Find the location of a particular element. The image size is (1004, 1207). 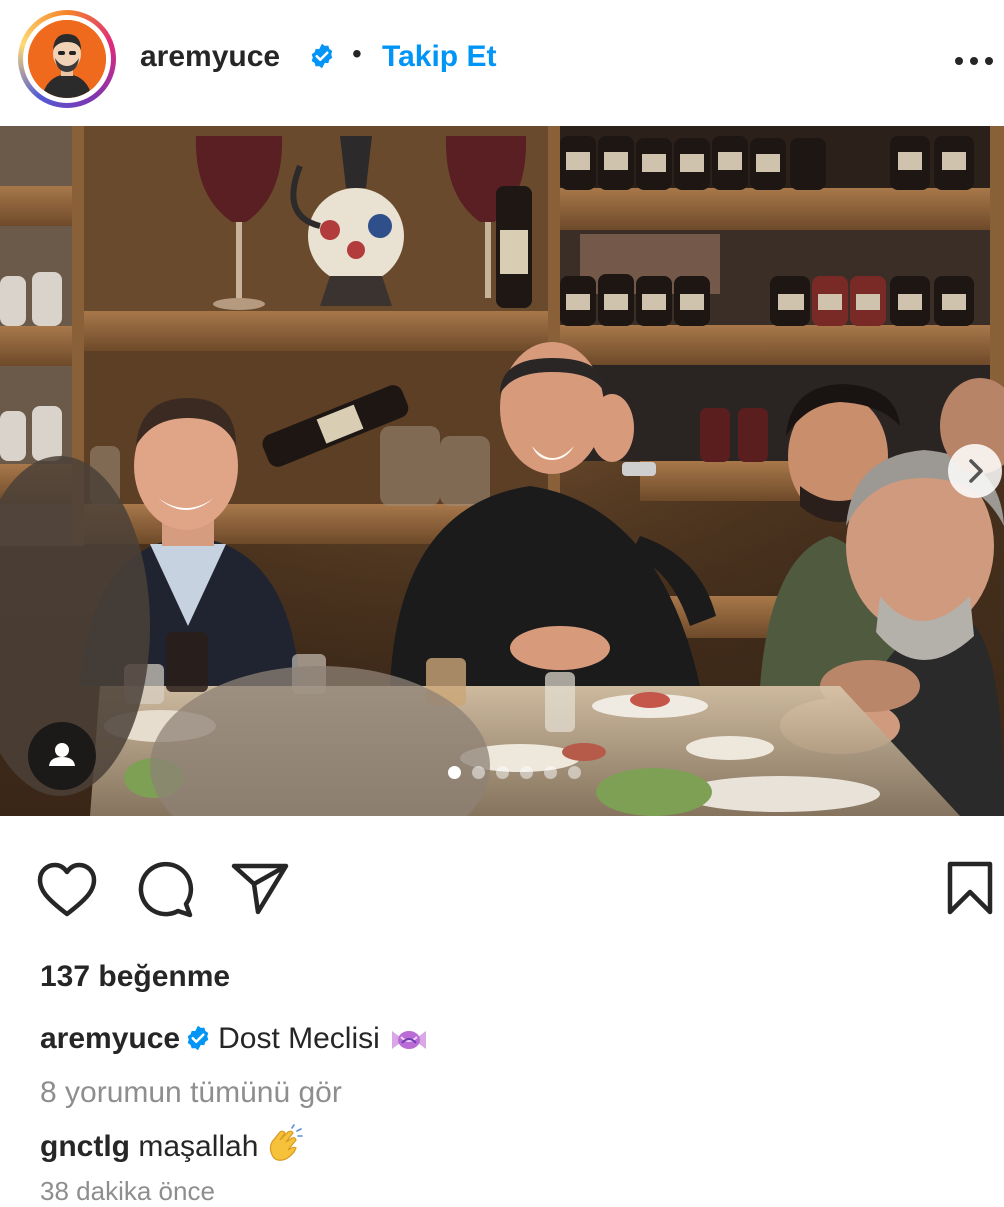

avatar-illustration is located at coordinates (67, 59).